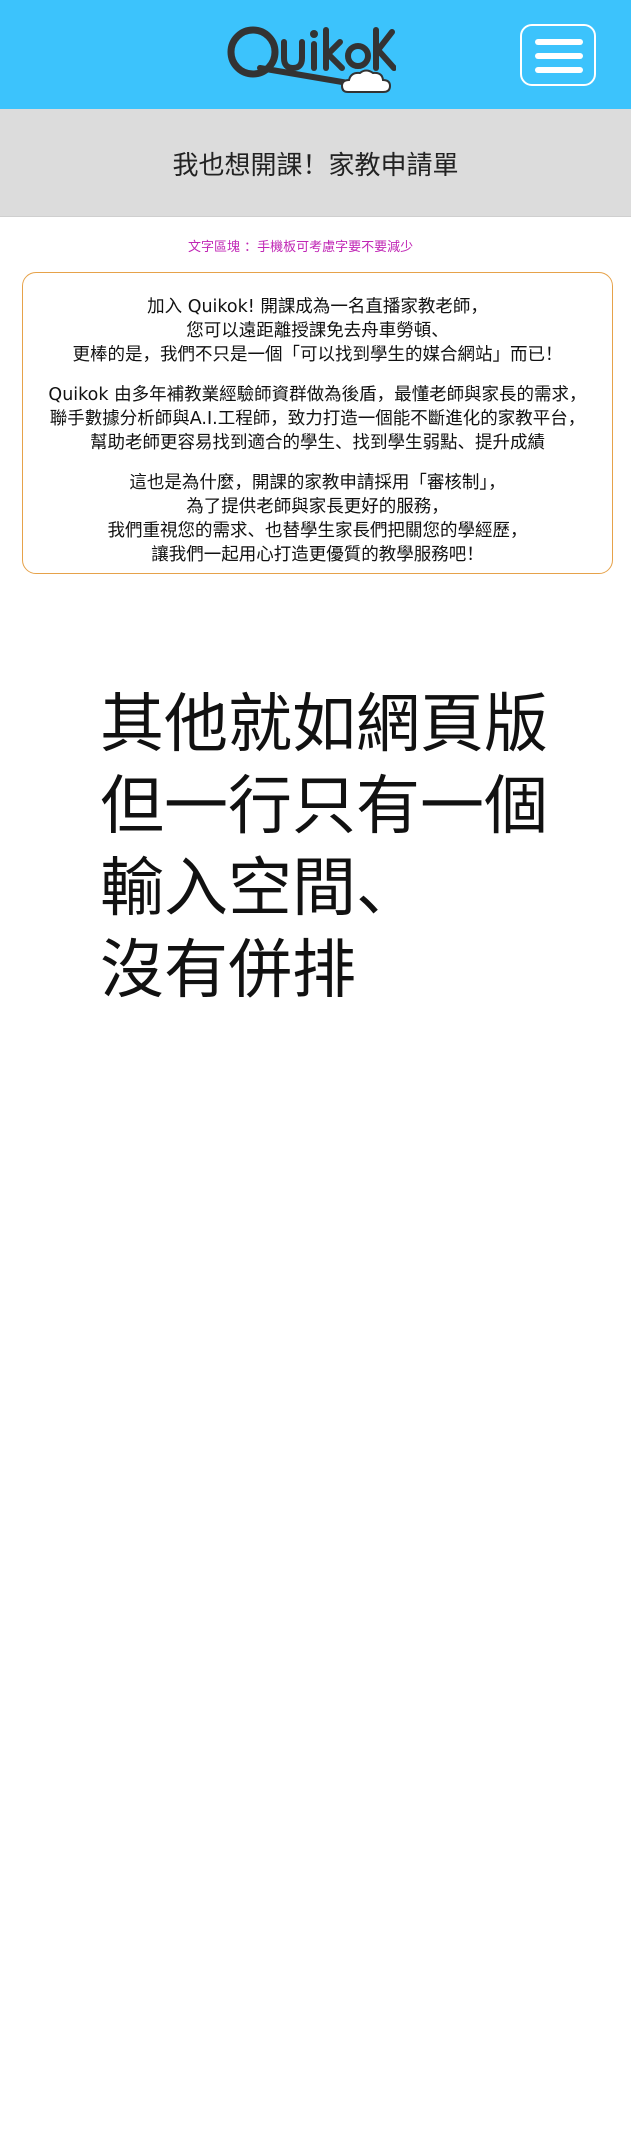 The image size is (631, 2133). Describe the element at coordinates (317, 507) in the screenshot. I see `intro-line: 為了提供老師與家長更好的服務，` at that location.